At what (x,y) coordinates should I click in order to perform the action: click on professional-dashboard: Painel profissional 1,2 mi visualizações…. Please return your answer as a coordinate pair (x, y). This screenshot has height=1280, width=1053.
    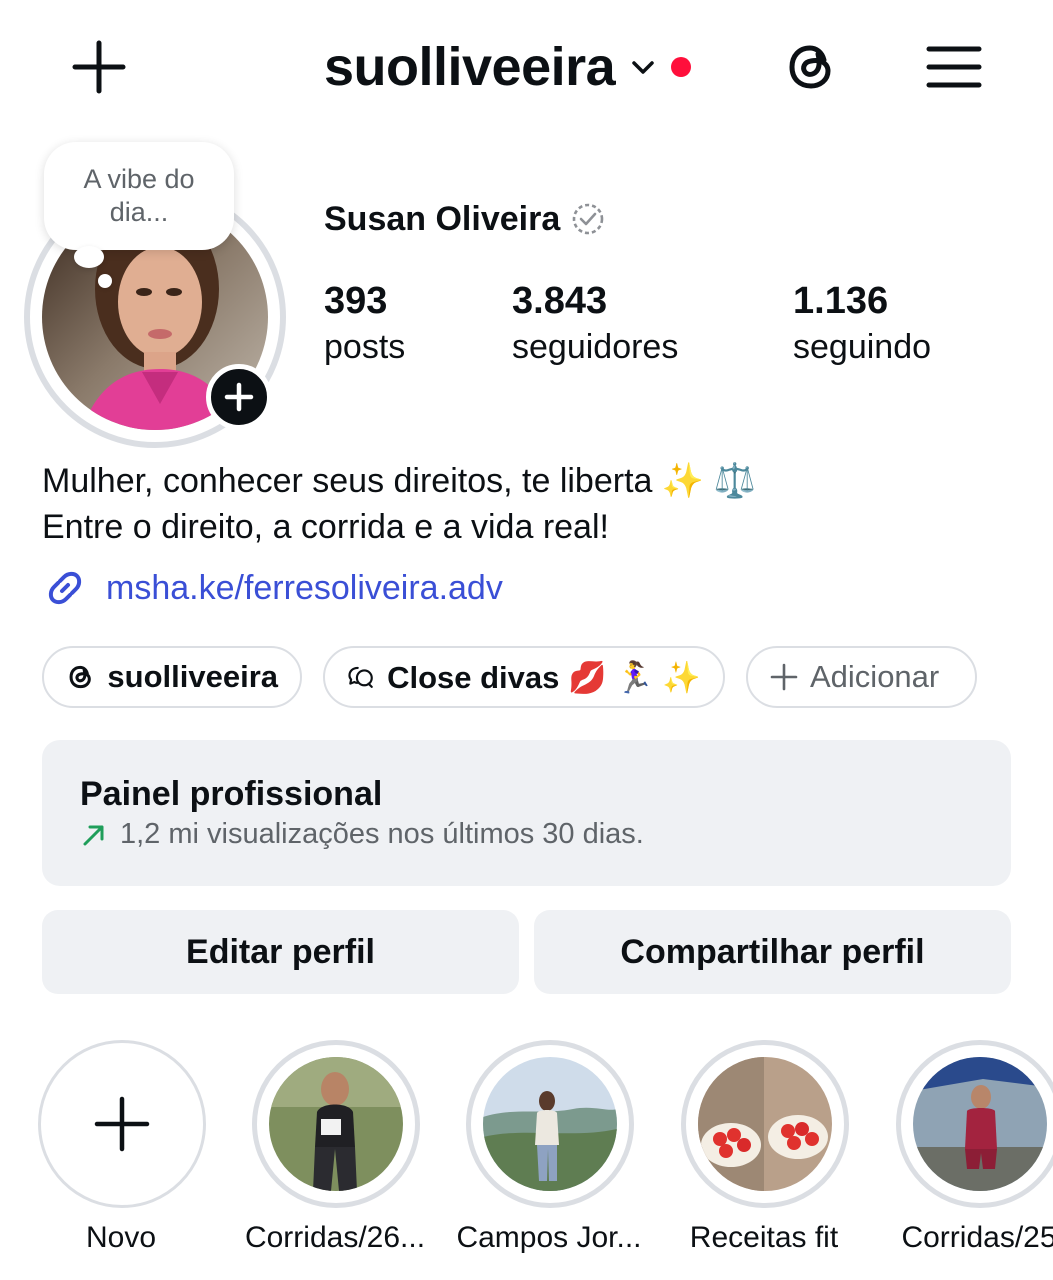
    Looking at the image, I should click on (526, 813).